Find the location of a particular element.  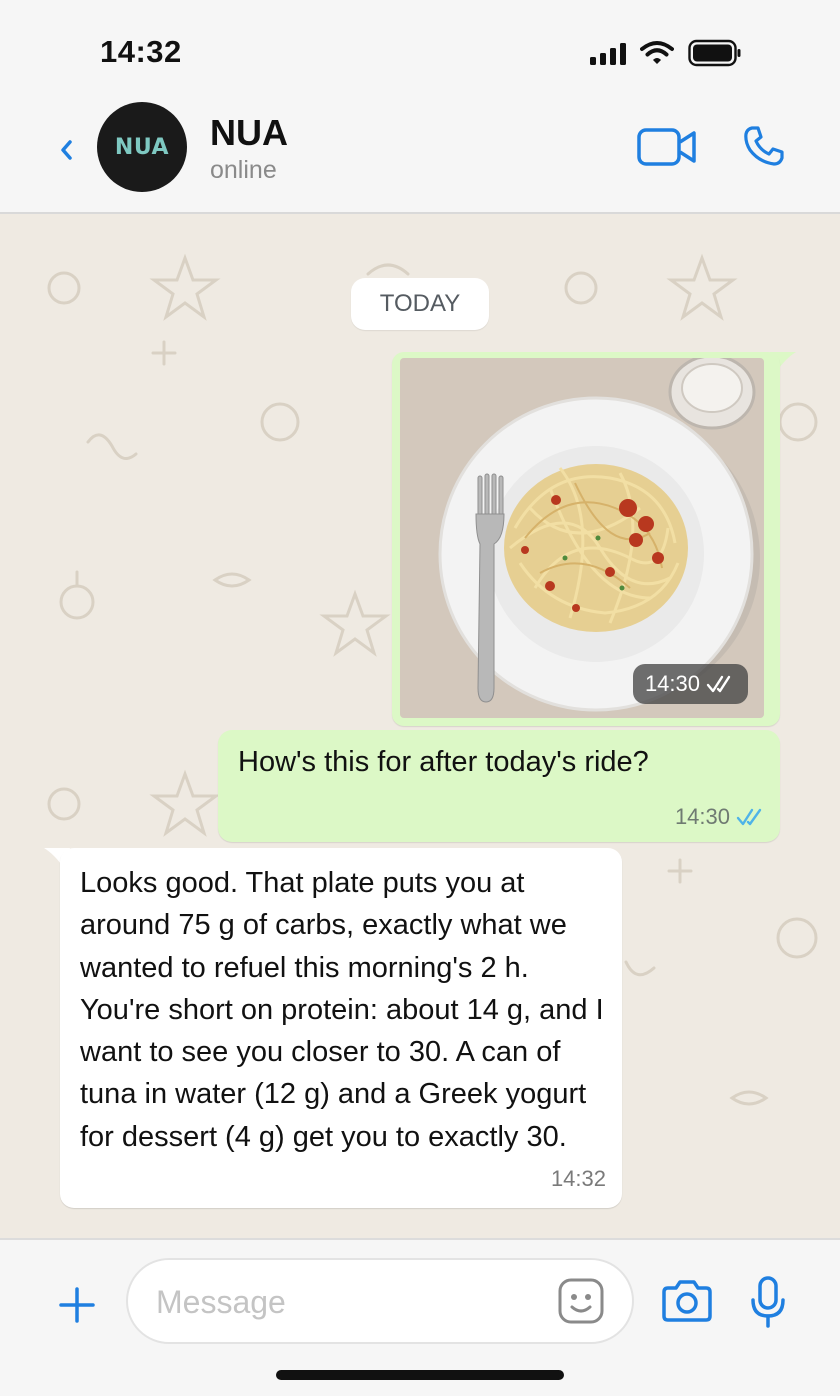

incoming-message-timestamp: 14:32 is located at coordinates (578, 1178).